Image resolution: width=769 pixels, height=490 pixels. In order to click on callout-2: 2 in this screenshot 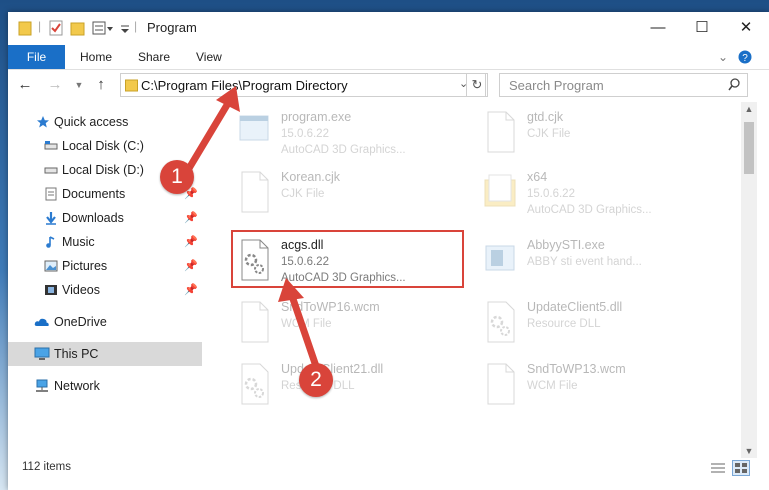, I will do `click(316, 380)`.